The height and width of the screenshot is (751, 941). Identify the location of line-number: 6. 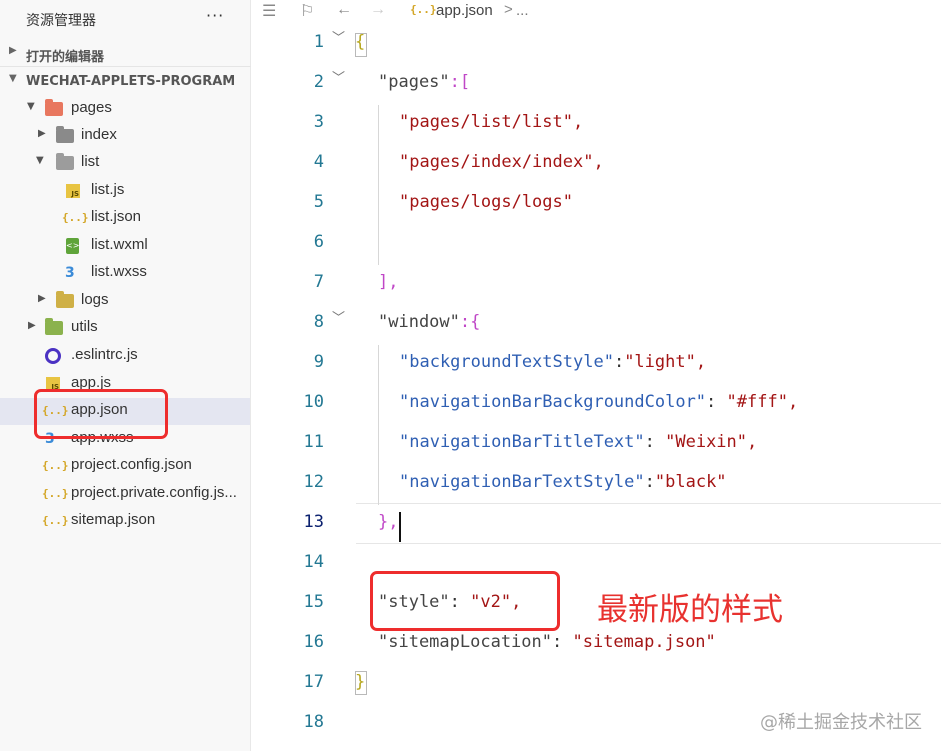
(318, 242).